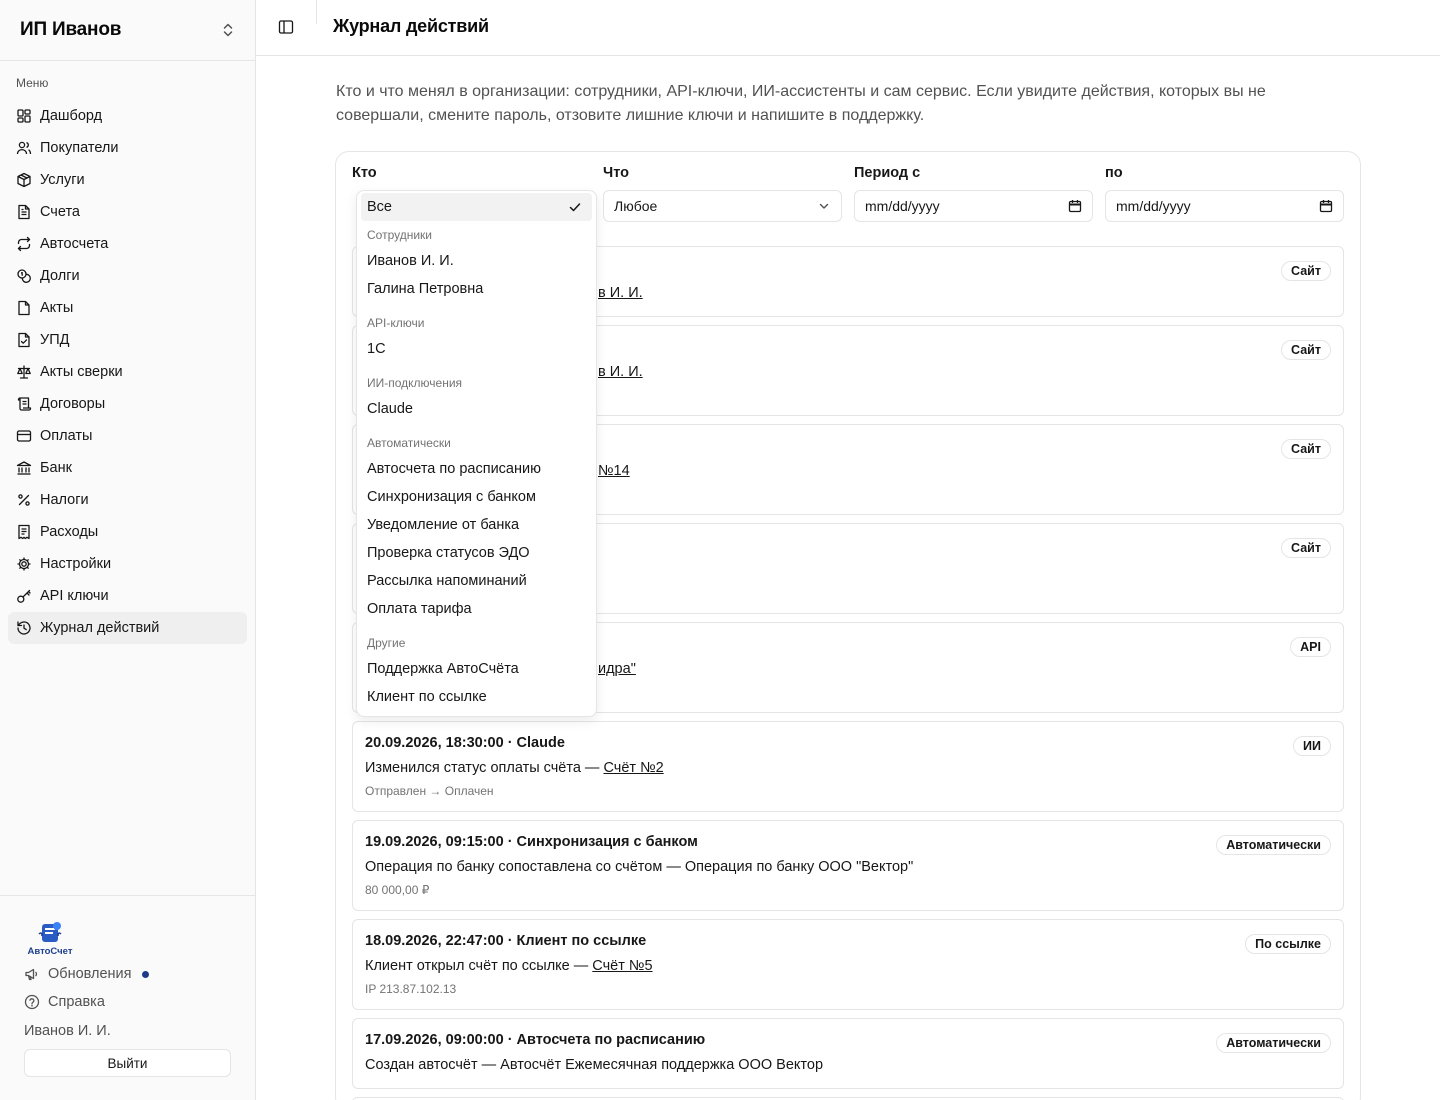 The image size is (1440, 1100). What do you see at coordinates (127, 532) in the screenshot?
I see `sidebar-item-expenses: Расходы` at bounding box center [127, 532].